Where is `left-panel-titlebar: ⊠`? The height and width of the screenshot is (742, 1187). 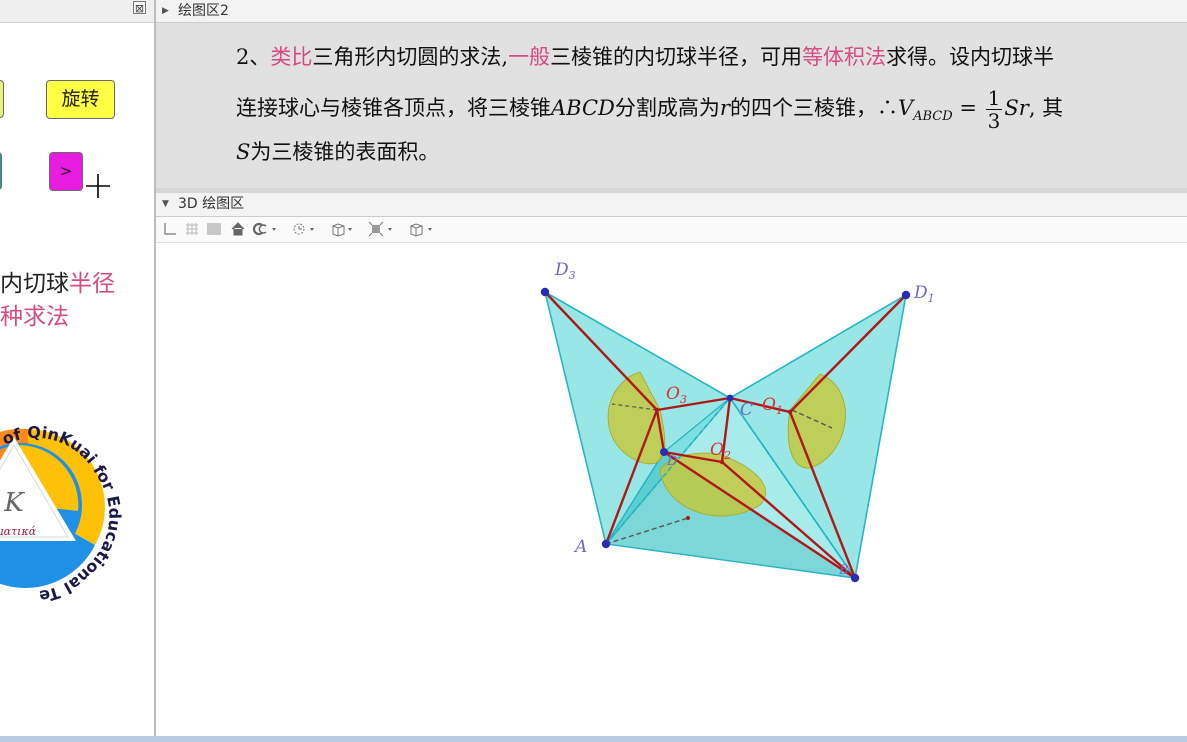 left-panel-titlebar: ⊠ is located at coordinates (77, 11).